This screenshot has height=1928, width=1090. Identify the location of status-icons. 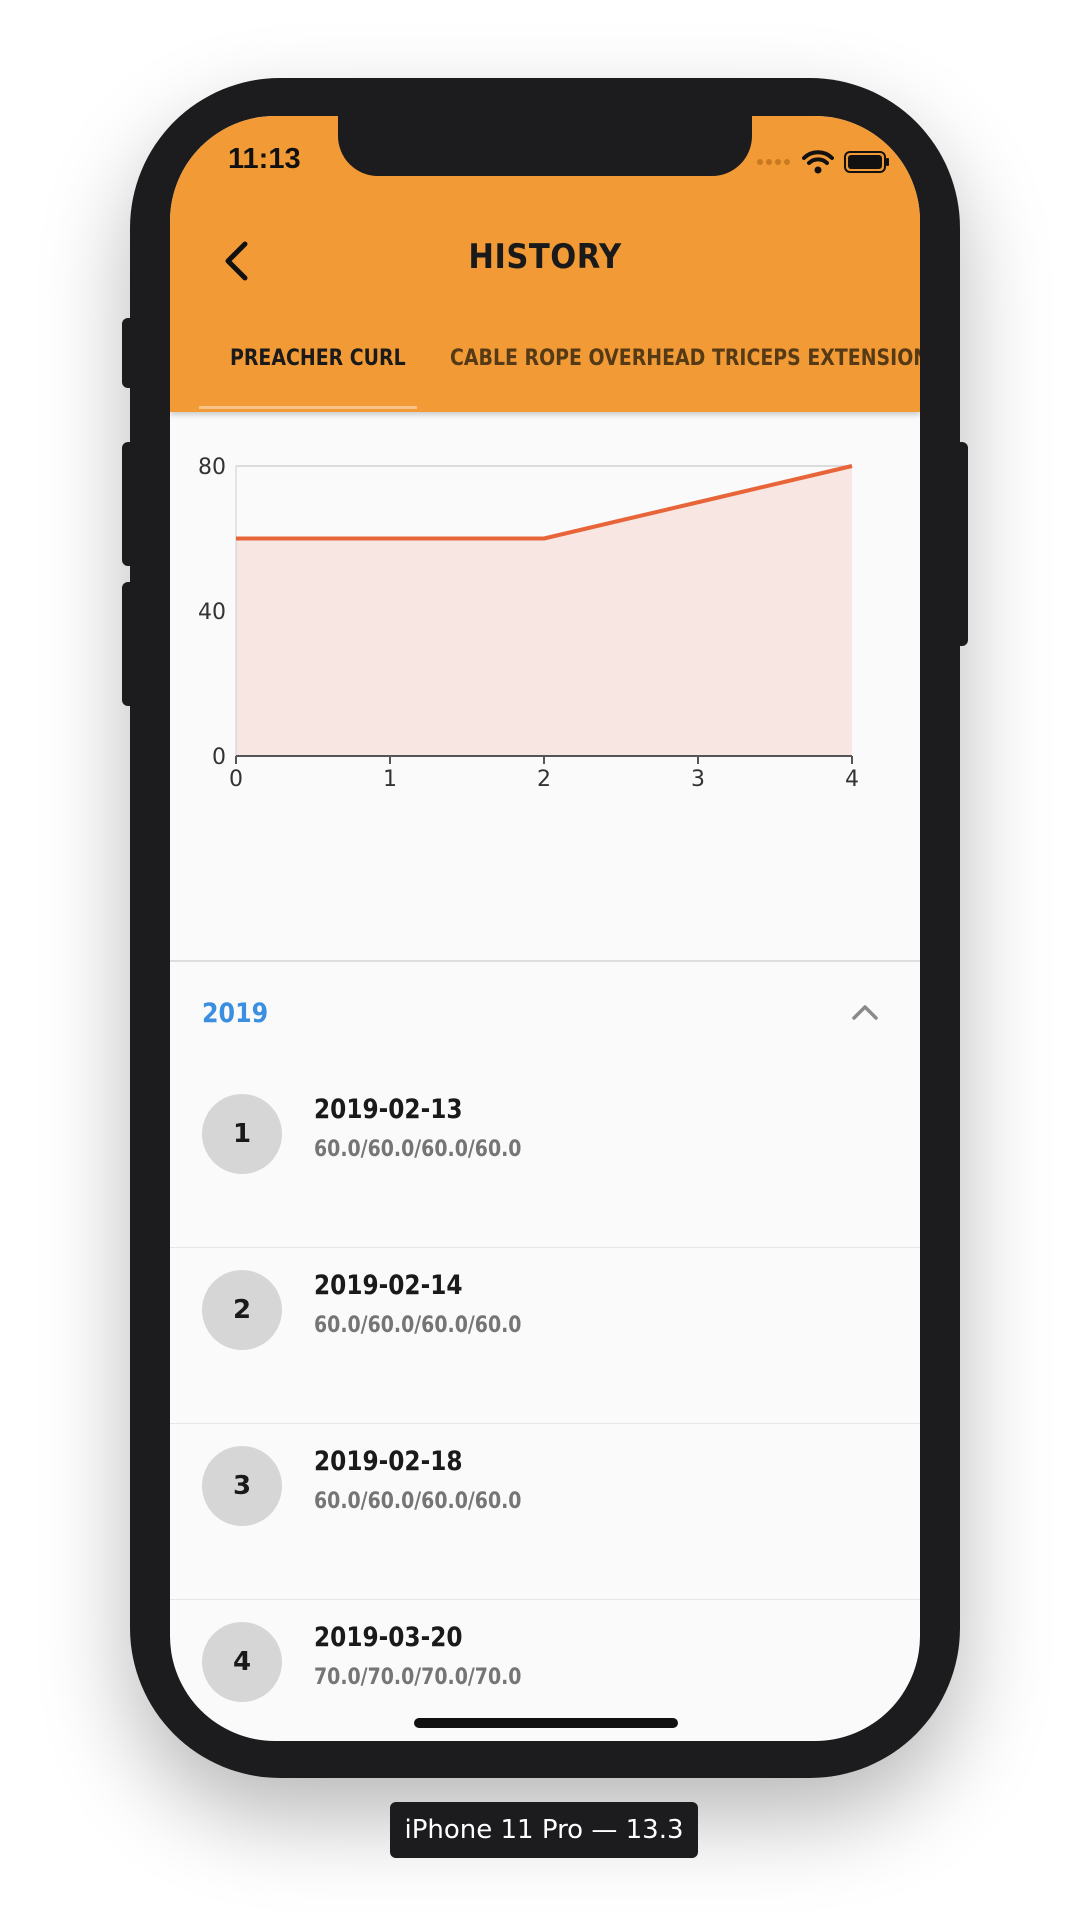
(823, 162).